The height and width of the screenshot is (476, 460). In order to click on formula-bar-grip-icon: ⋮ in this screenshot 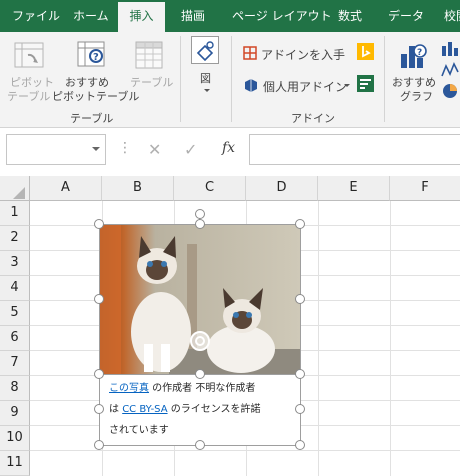, I will do `click(125, 148)`.